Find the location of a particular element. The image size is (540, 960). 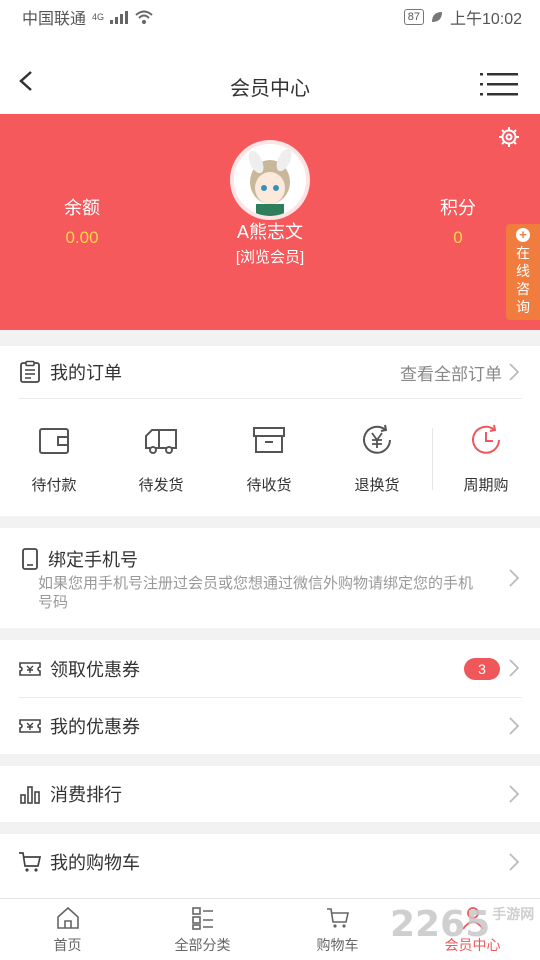

gear-icon is located at coordinates (509, 137).